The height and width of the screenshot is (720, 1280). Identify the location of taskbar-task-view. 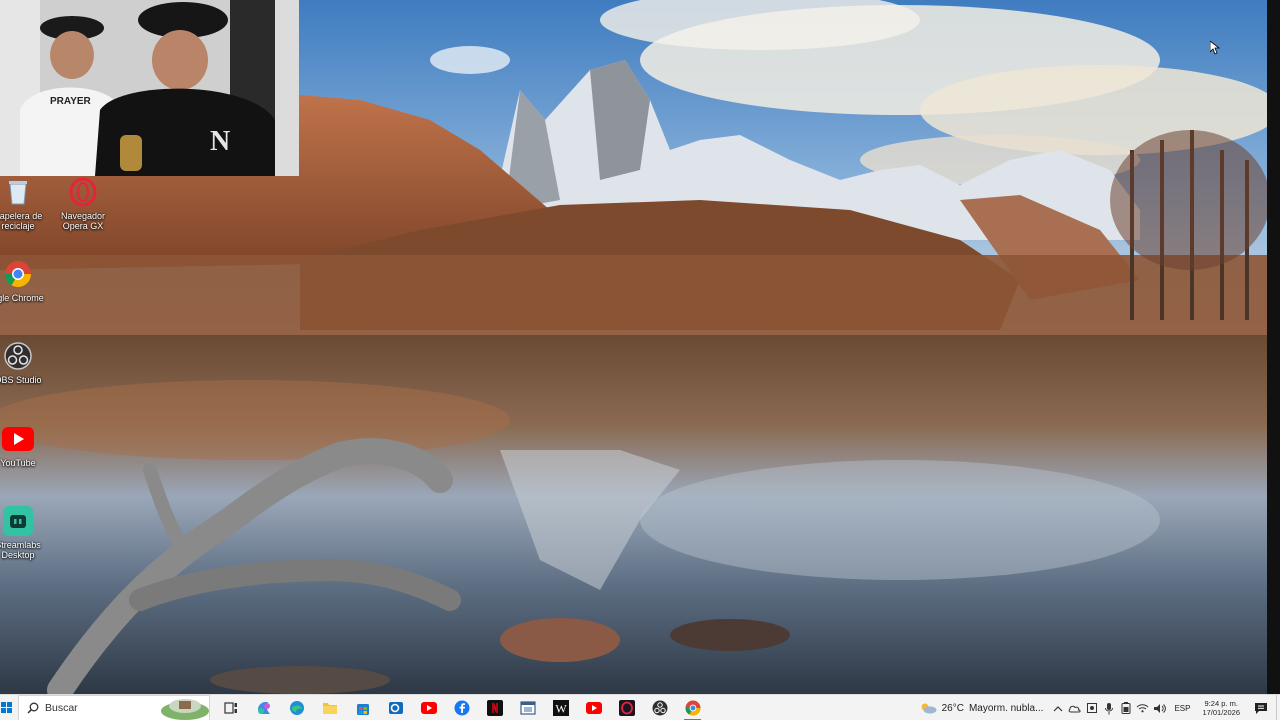
(230, 707).